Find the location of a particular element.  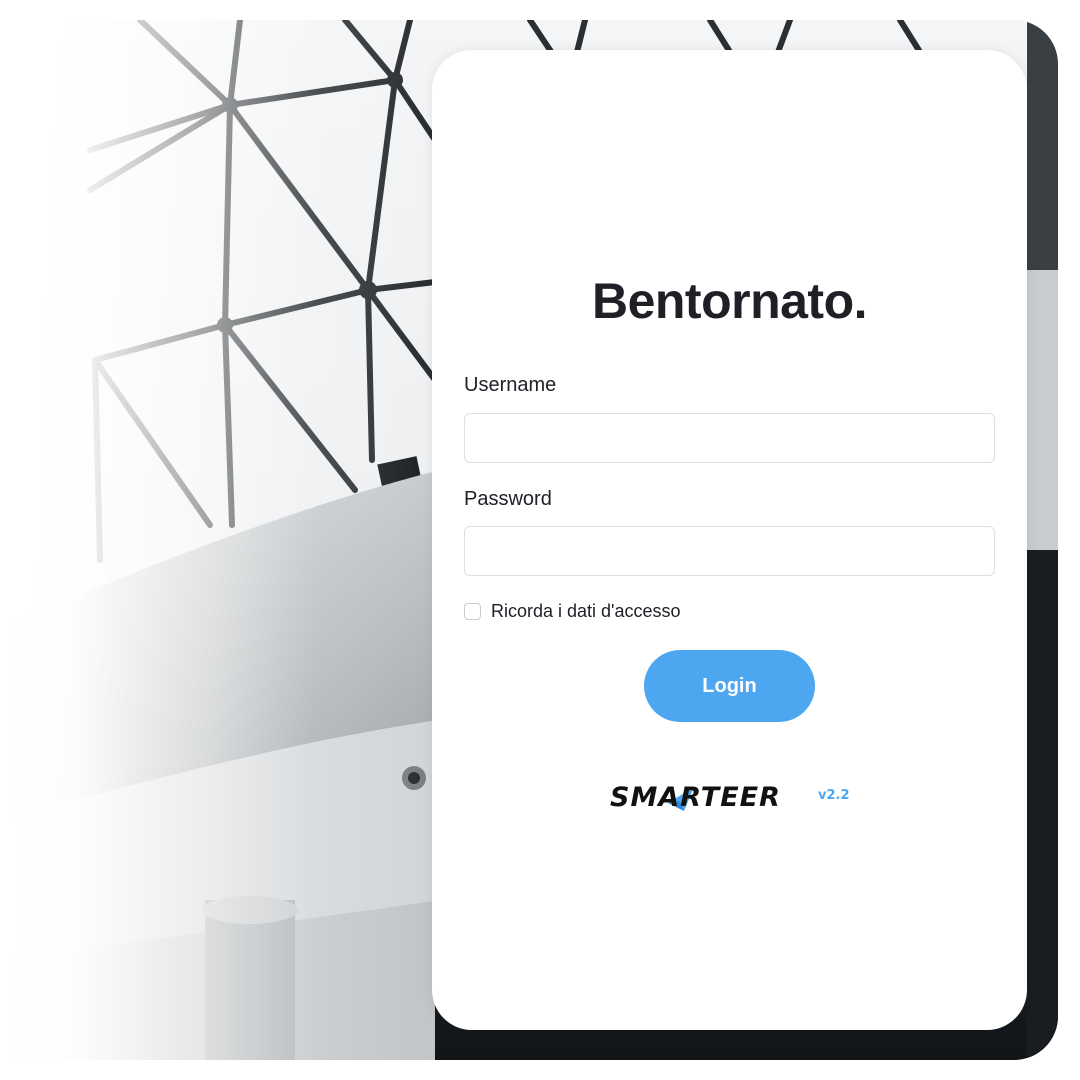

remember-me: Ricorda i dati d'accesso is located at coordinates (572, 611).